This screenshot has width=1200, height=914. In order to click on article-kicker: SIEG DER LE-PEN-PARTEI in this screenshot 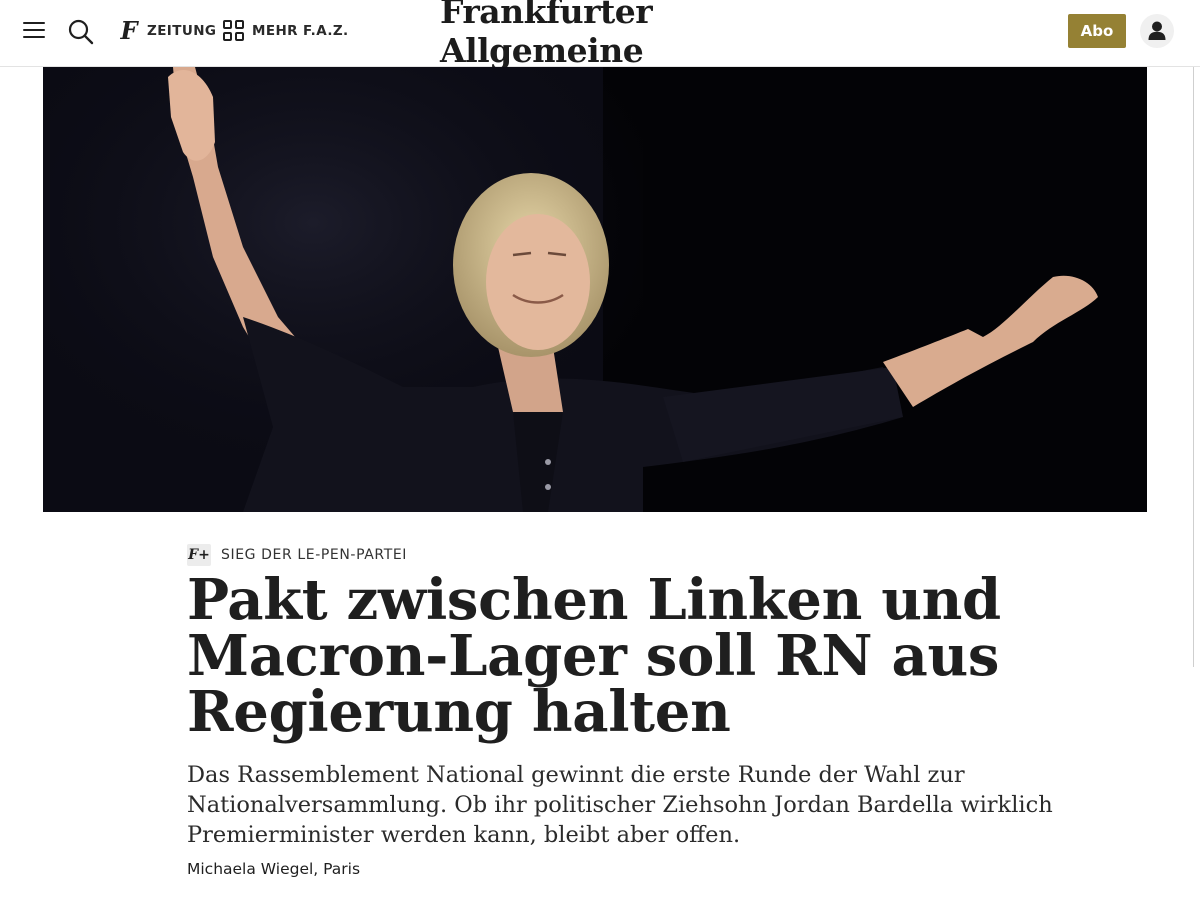, I will do `click(314, 555)`.